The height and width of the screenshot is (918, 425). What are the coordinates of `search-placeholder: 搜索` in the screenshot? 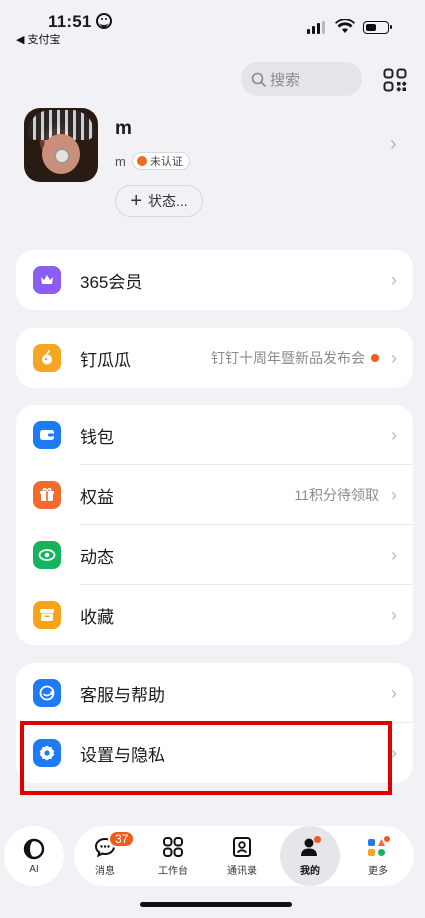 It's located at (285, 80).